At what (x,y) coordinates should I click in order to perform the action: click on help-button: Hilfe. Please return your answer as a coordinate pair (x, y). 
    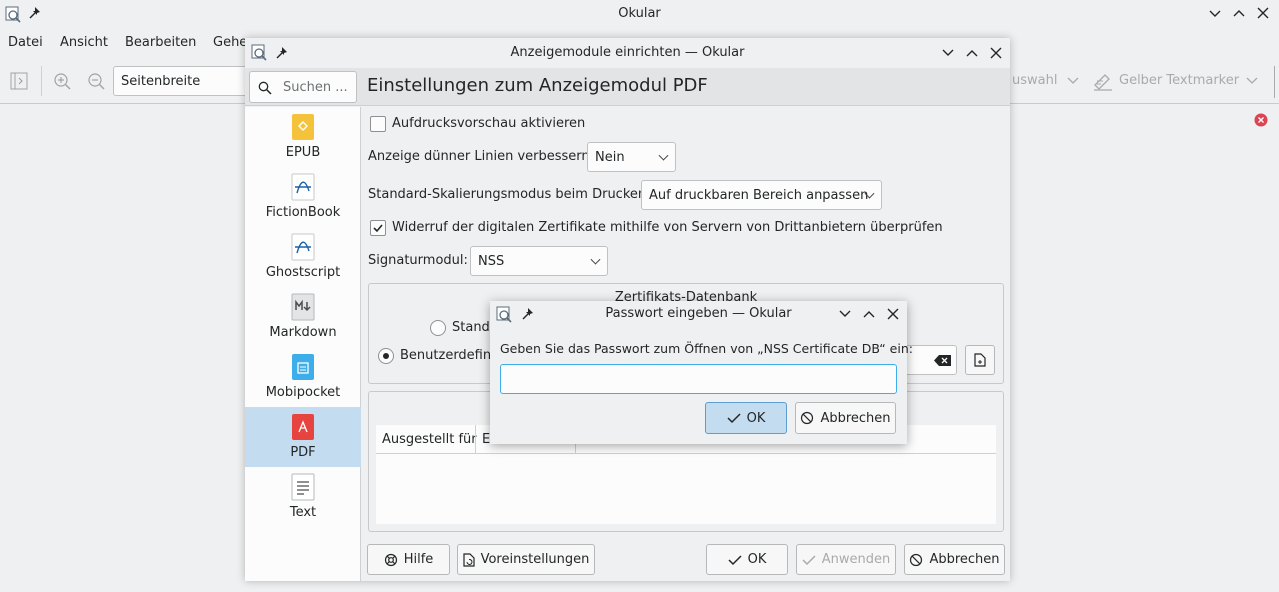
    Looking at the image, I should click on (408, 559).